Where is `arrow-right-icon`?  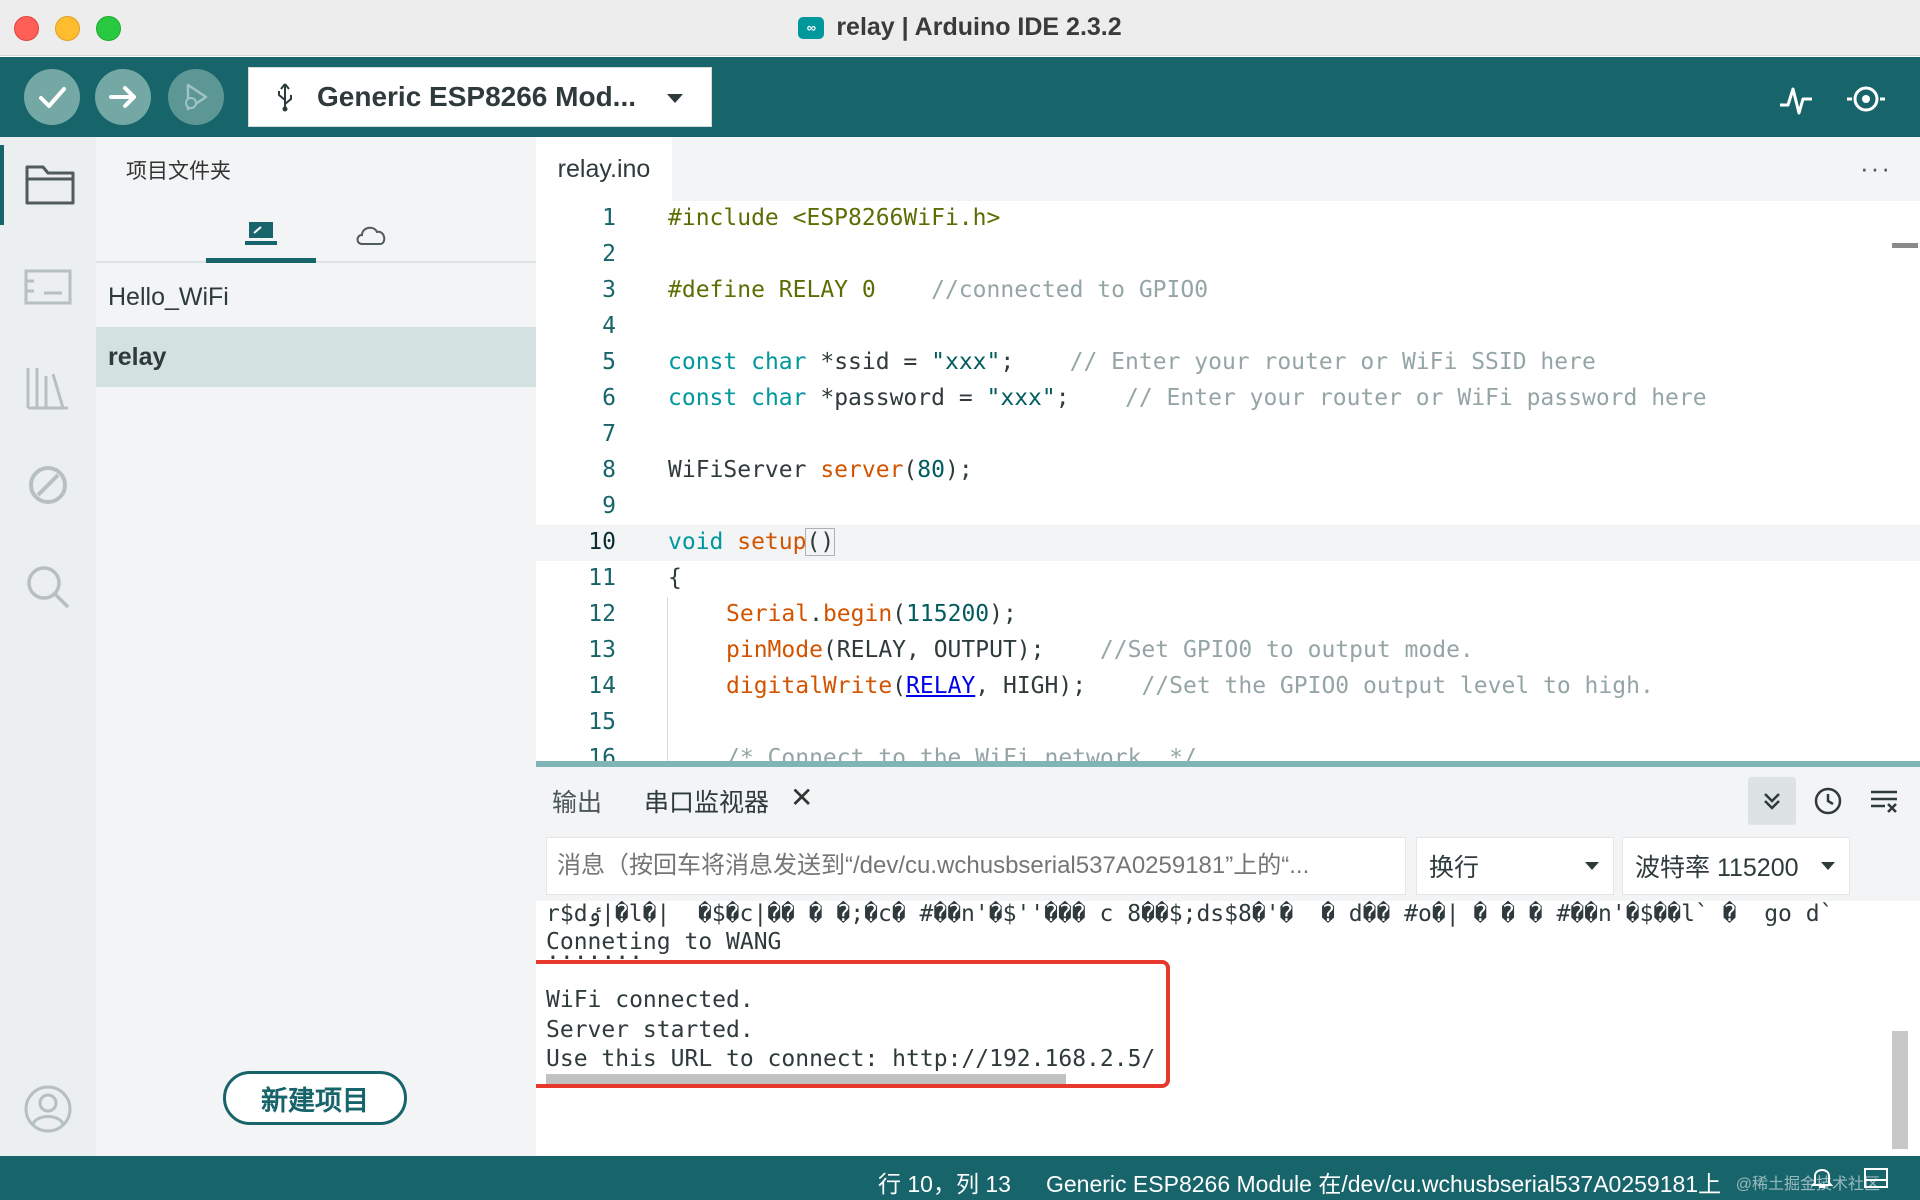 arrow-right-icon is located at coordinates (122, 97).